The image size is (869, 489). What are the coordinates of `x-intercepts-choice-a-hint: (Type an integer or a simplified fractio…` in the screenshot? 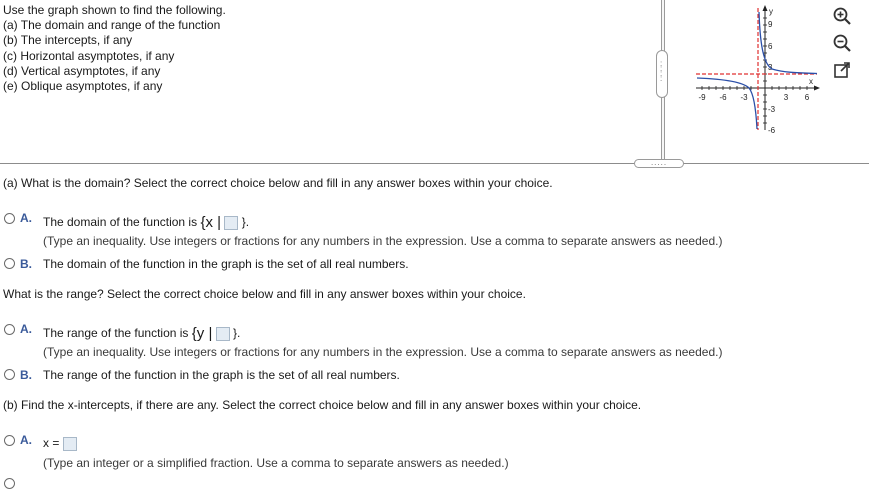 It's located at (276, 463).